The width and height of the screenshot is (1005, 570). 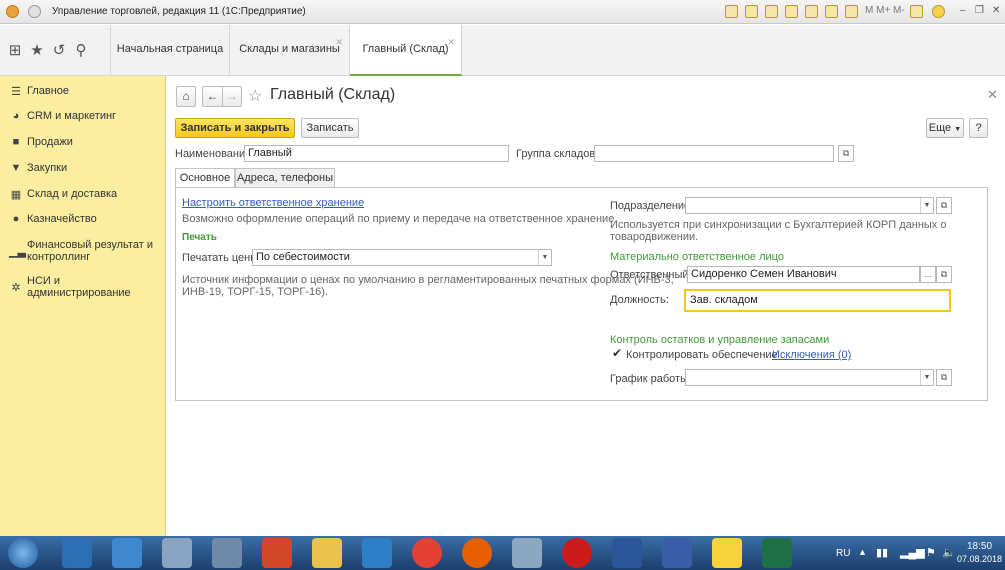 I want to click on excel-icon, so click(x=777, y=553).